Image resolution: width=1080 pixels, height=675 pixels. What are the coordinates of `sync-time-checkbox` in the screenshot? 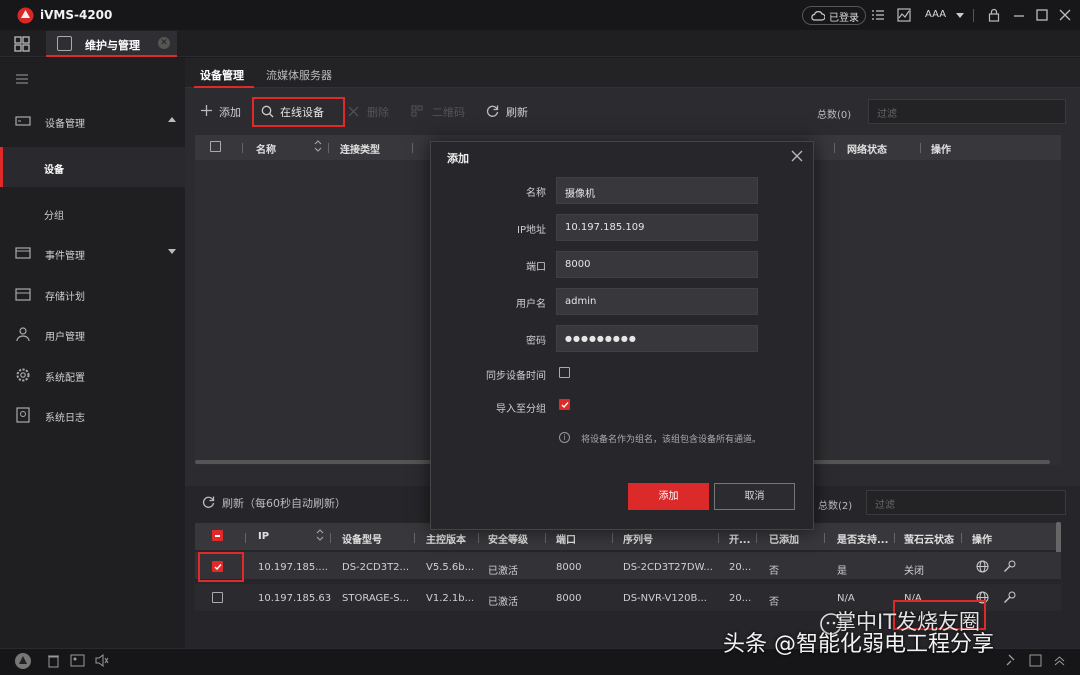 It's located at (564, 372).